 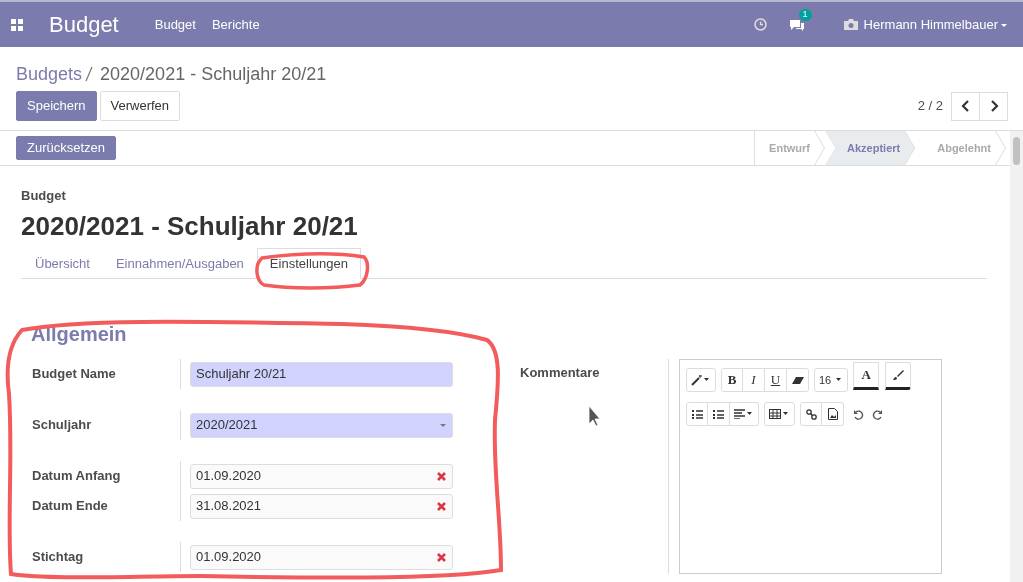 I want to click on apps-icon, so click(x=17, y=24).